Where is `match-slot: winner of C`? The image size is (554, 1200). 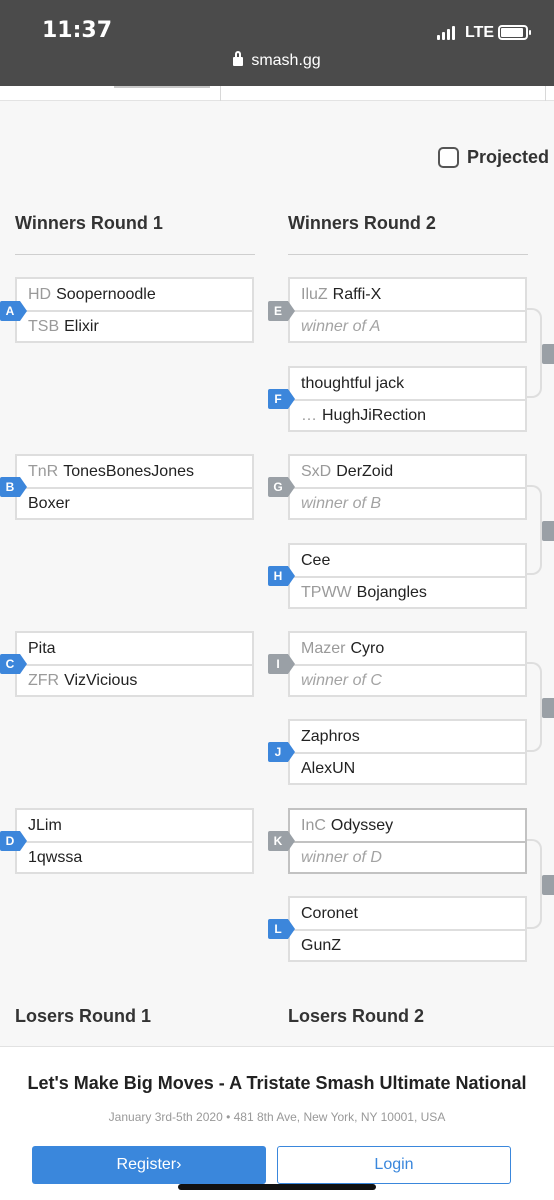 match-slot: winner of C is located at coordinates (407, 679).